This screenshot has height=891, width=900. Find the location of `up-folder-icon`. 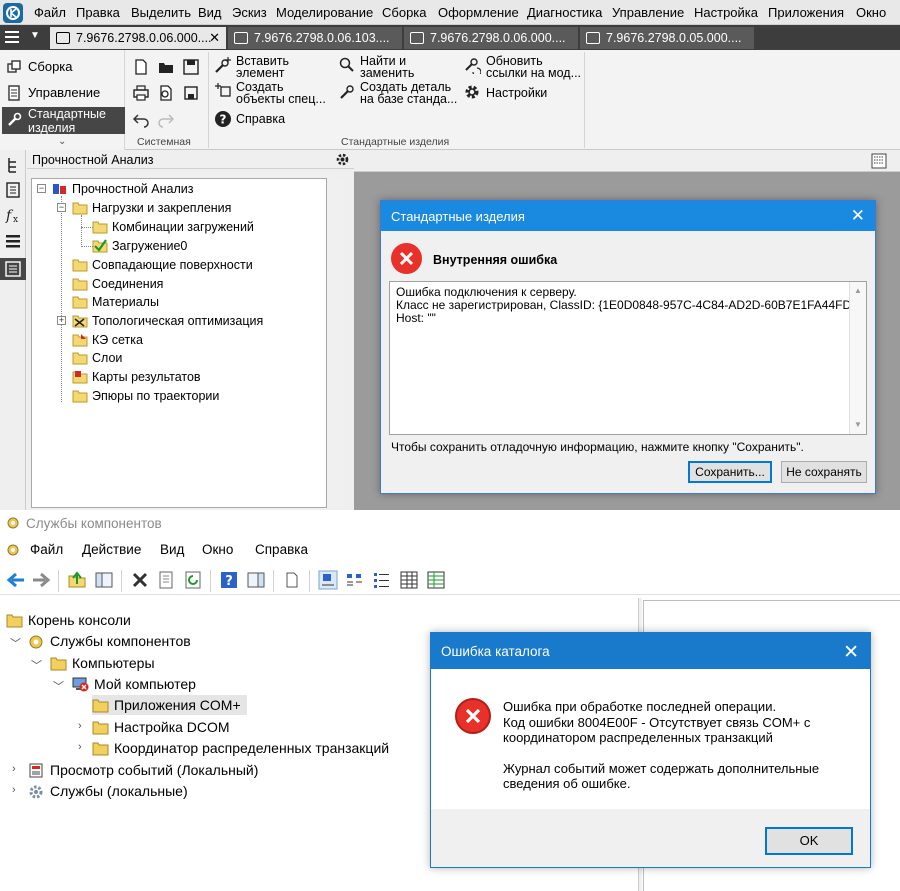

up-folder-icon is located at coordinates (77, 580).